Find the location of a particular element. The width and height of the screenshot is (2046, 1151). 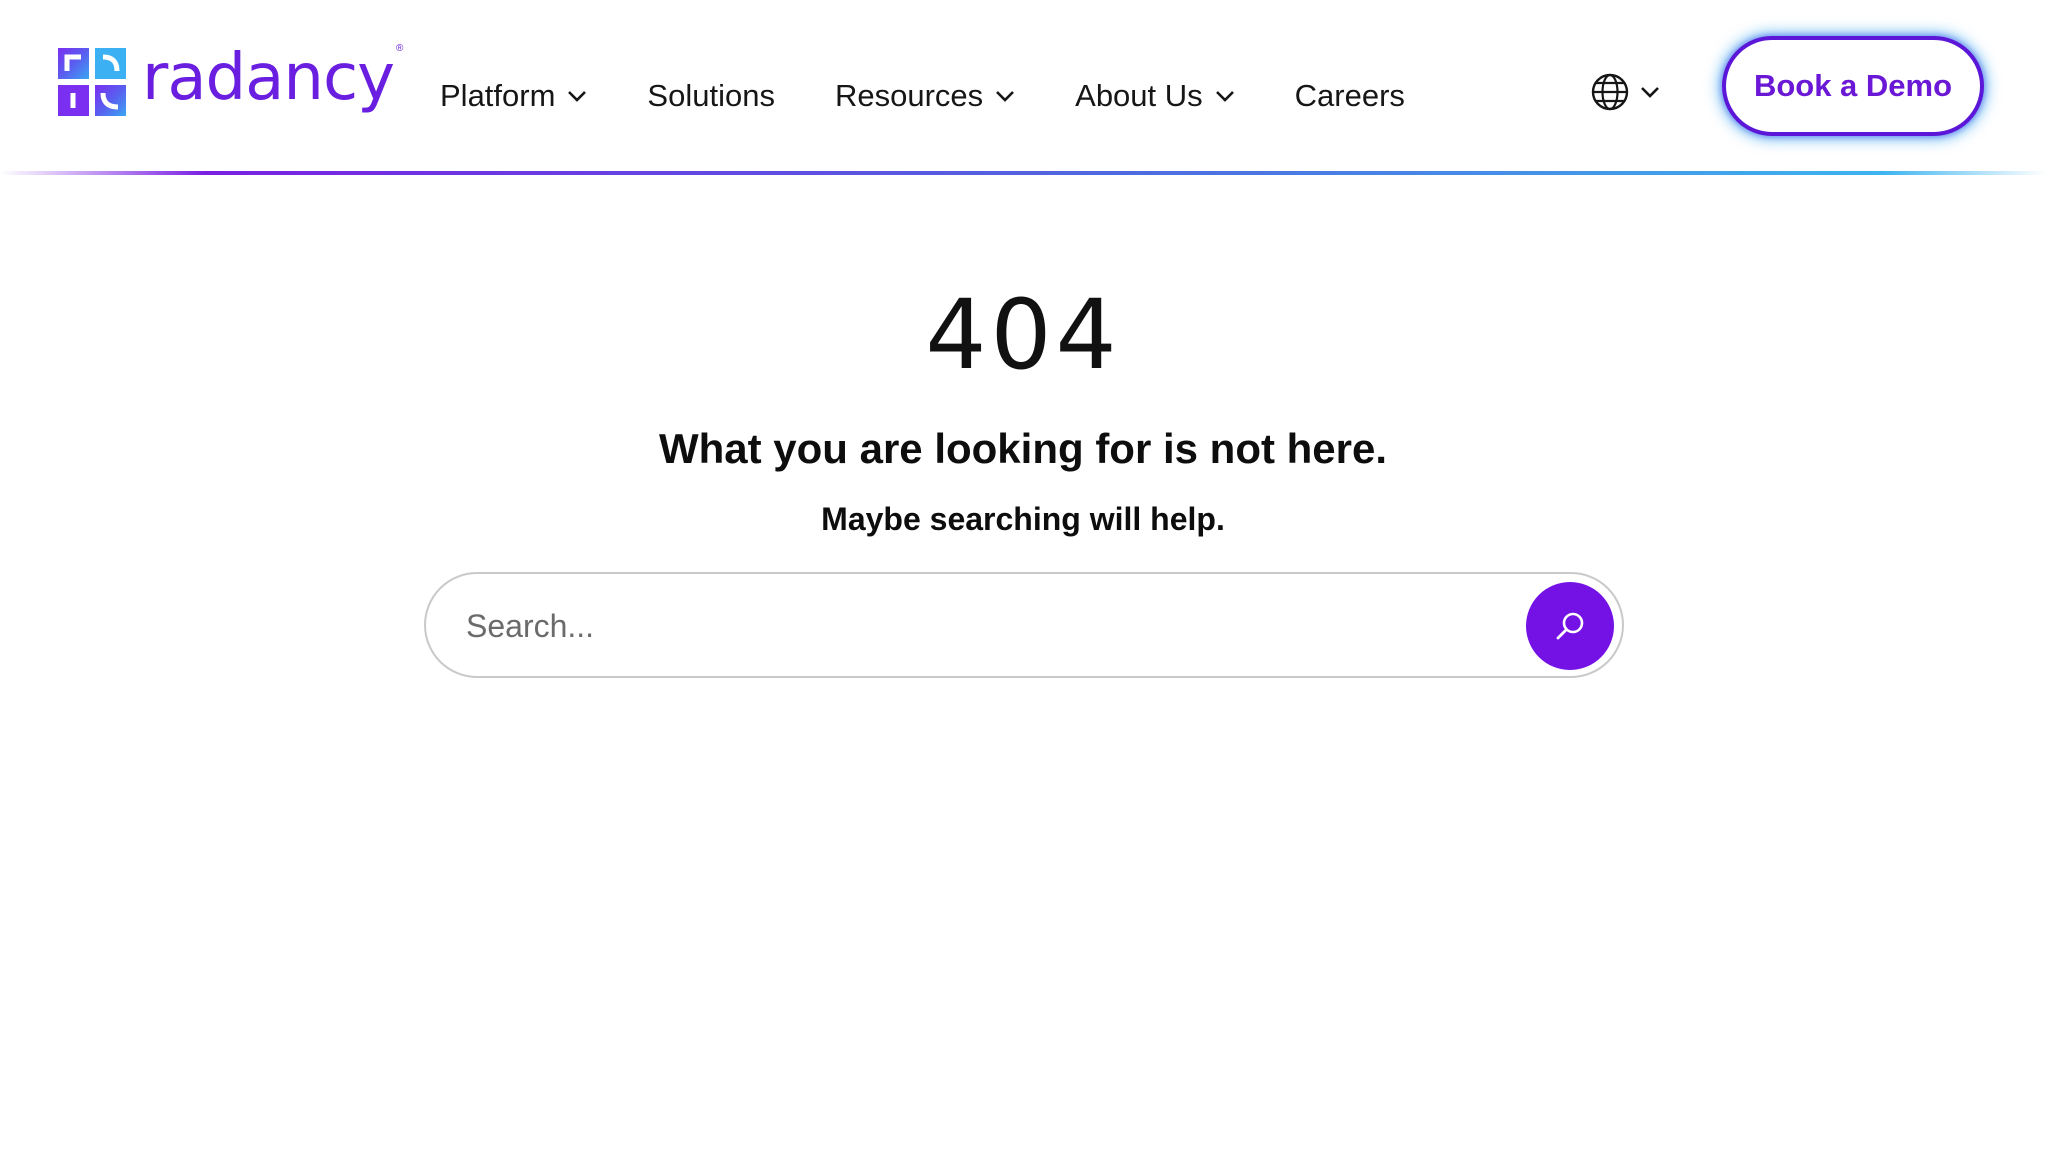

registered-mark: ® is located at coordinates (400, 48).